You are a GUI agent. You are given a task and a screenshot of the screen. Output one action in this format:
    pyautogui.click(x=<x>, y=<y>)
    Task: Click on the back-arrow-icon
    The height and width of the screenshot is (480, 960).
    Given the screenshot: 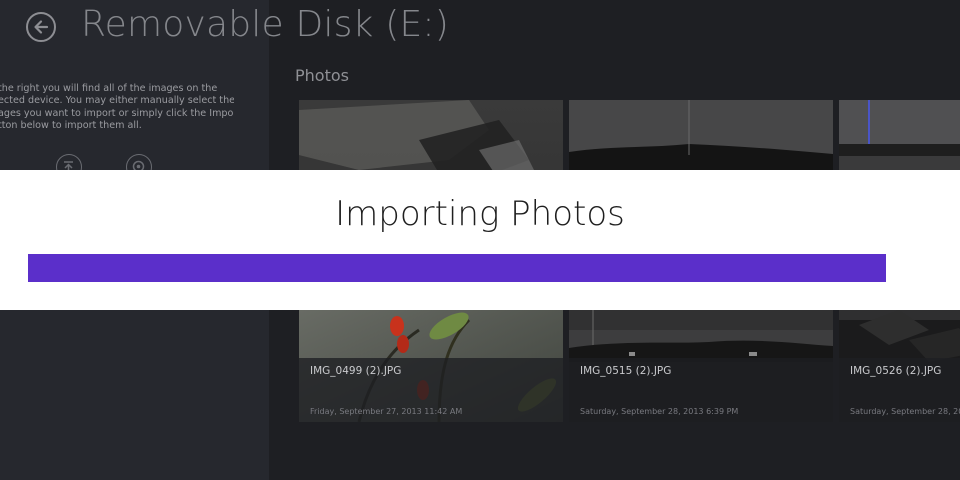 What is the action you would take?
    pyautogui.click(x=41, y=27)
    